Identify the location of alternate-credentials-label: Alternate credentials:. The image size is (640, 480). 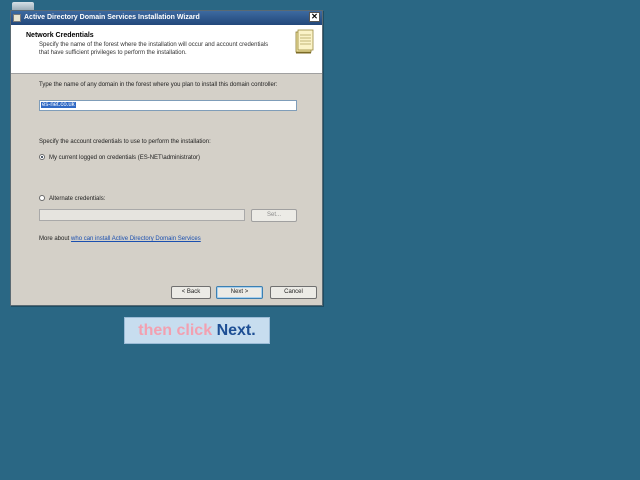
(77, 199).